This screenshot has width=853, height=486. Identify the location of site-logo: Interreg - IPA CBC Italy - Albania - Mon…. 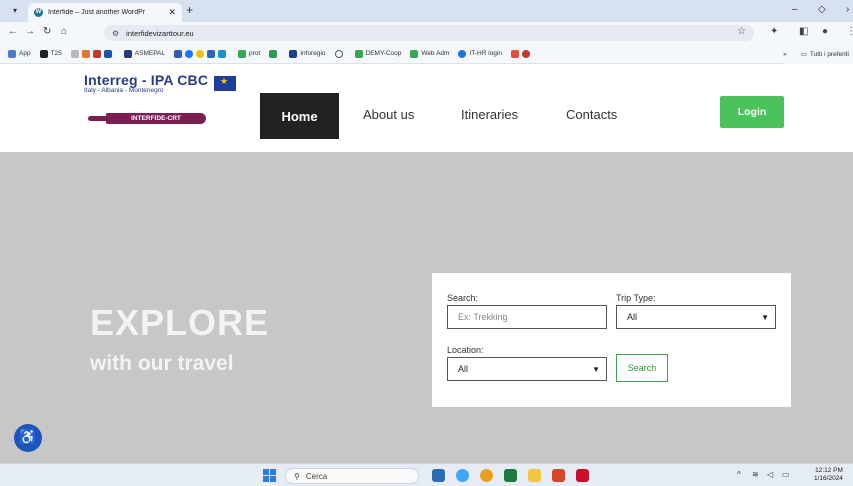
(161, 107).